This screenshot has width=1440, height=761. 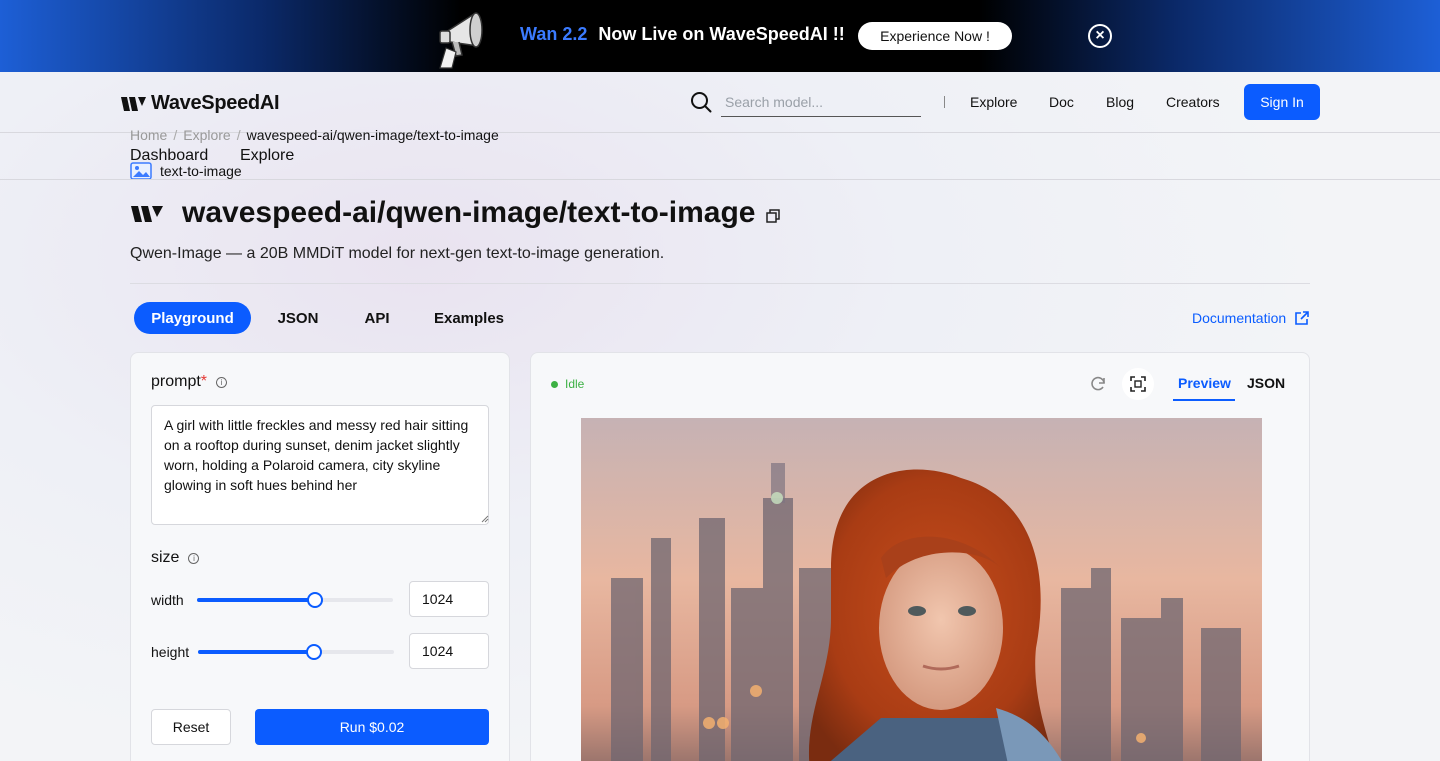 I want to click on breadcrumb-current: wavespeed-ai/qwen-image/text-to-image, so click(x=372, y=135).